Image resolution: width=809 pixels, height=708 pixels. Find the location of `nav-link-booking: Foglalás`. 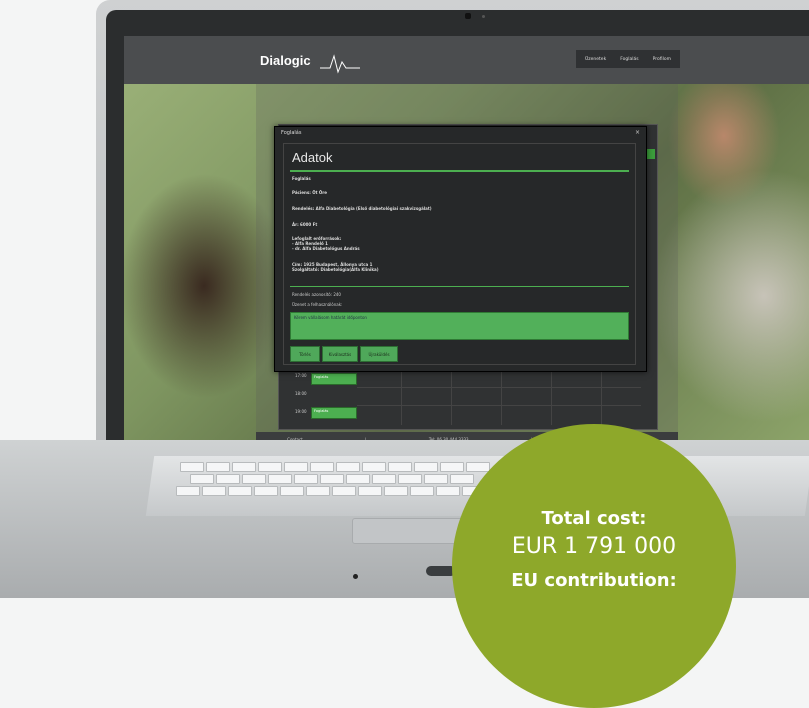

nav-link-booking: Foglalás is located at coordinates (629, 59).